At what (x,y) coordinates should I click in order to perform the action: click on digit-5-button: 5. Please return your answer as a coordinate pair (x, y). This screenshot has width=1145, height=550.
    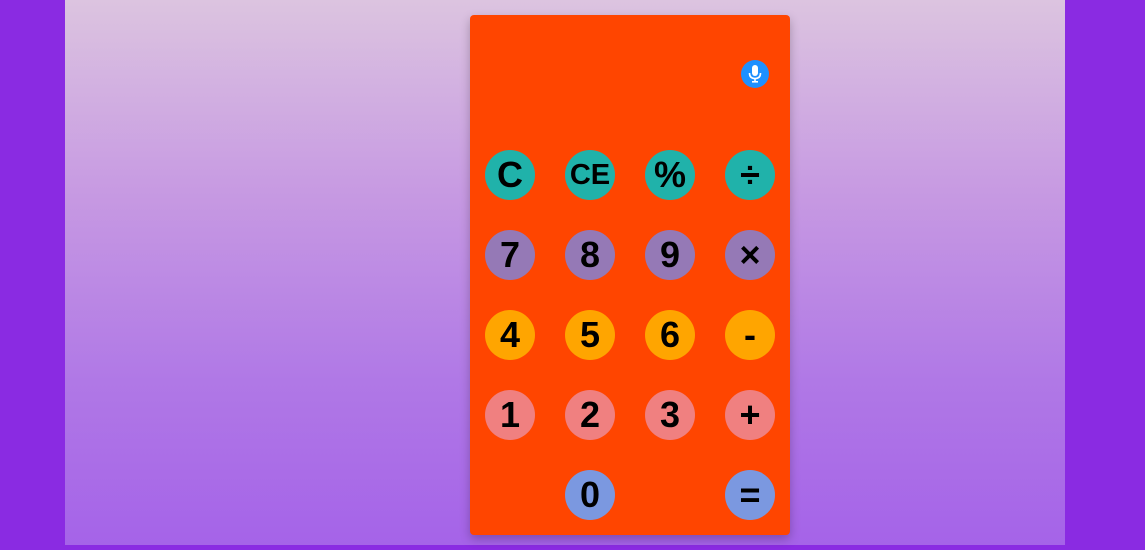
    Looking at the image, I should click on (590, 335).